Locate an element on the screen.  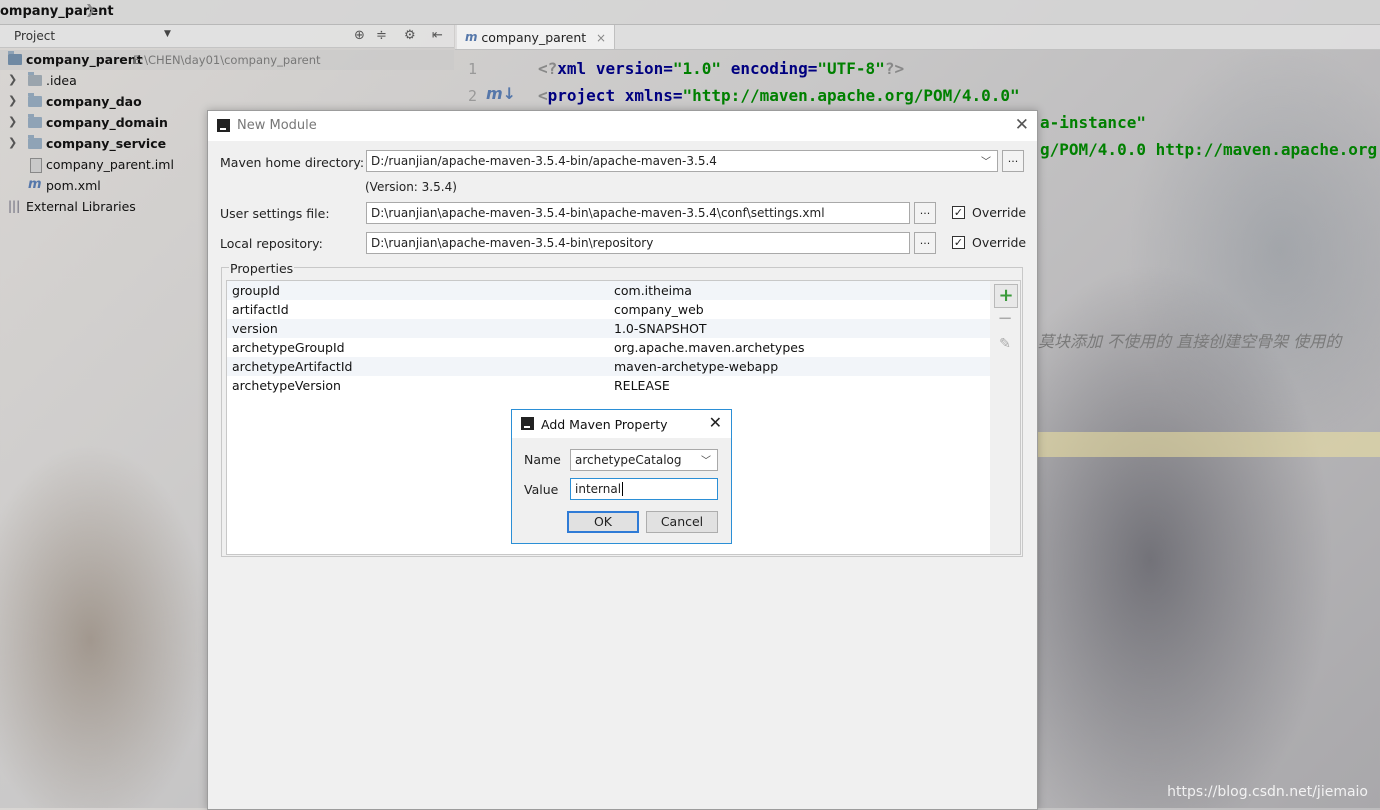
locate-icon: ⊕ is located at coordinates (359, 35).